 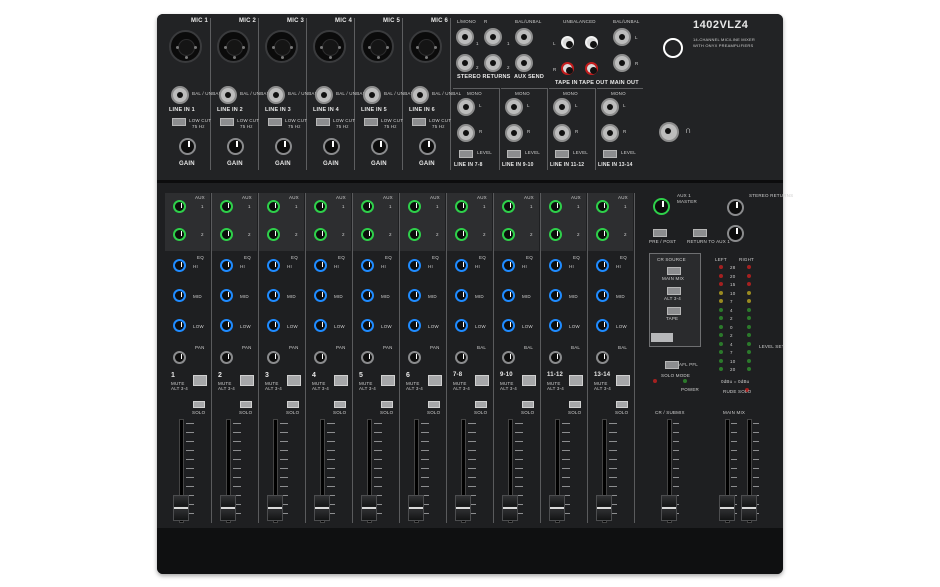 I want to click on cr-submix-fader, so click(x=669, y=508).